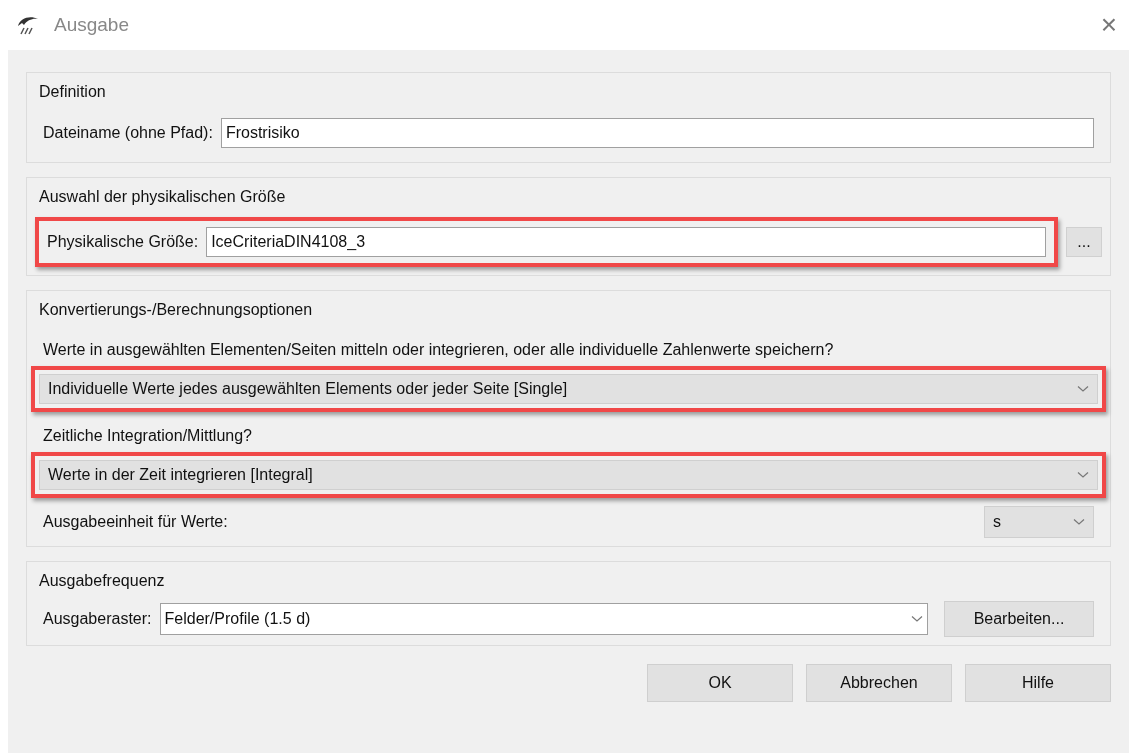 This screenshot has width=1137, height=753. What do you see at coordinates (1108, 25) in the screenshot?
I see `close-button: ×` at bounding box center [1108, 25].